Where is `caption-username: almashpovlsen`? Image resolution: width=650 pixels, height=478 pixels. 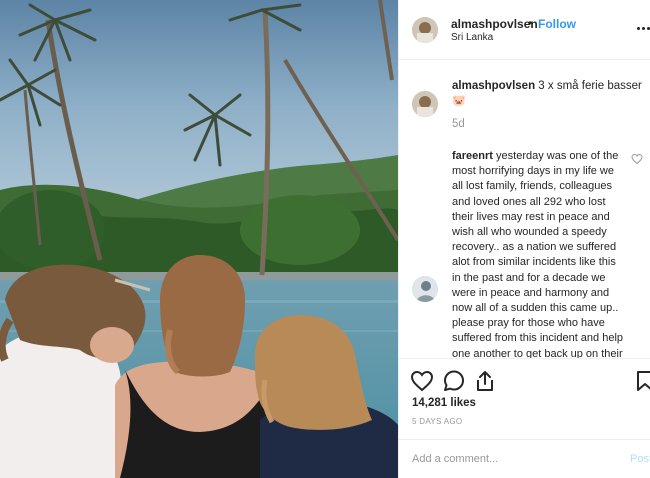 caption-username: almashpovlsen is located at coordinates (493, 86).